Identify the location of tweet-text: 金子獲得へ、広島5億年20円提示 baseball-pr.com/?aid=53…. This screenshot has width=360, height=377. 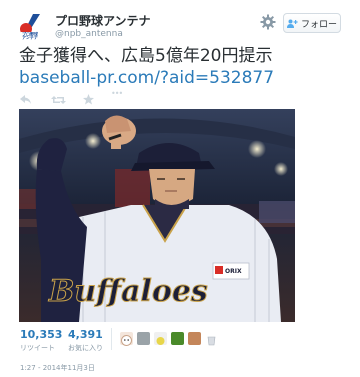
(182, 67).